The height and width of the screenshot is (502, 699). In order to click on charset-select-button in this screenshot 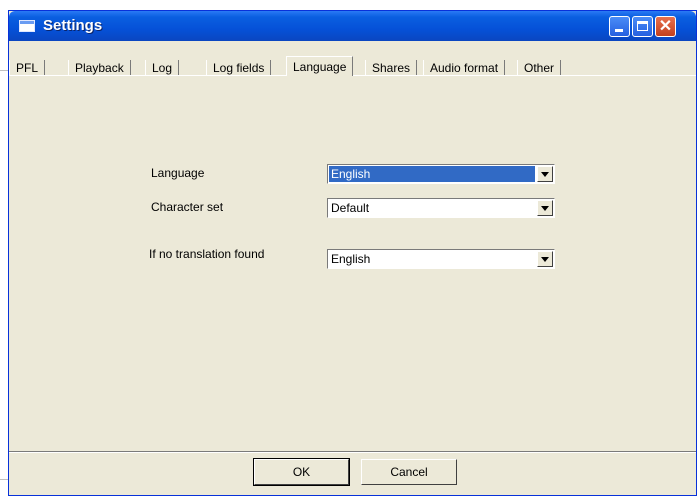, I will do `click(545, 208)`.